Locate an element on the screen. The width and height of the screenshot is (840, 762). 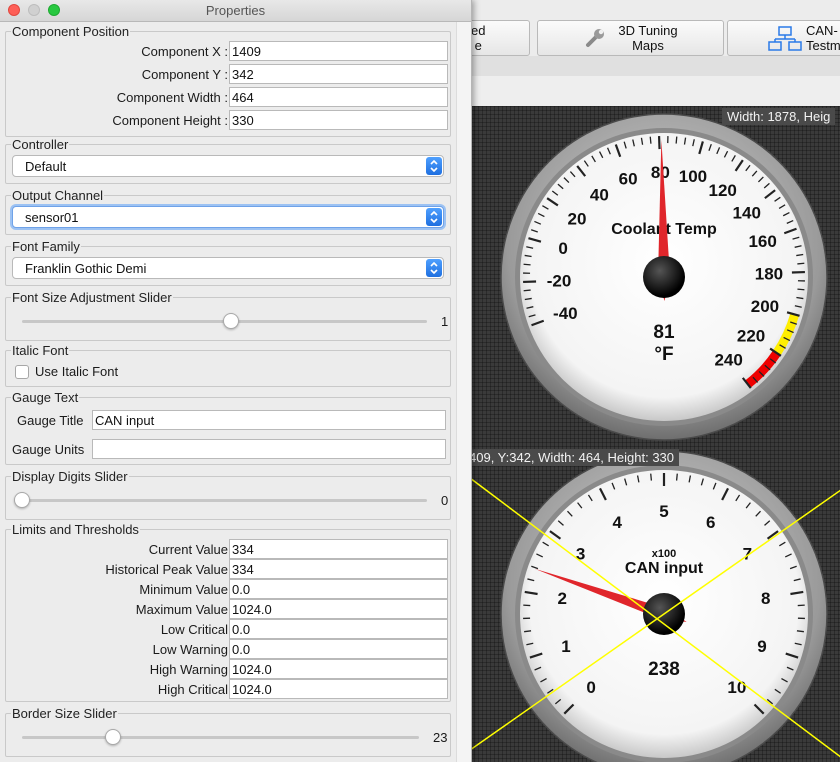
wrench-icon is located at coordinates (595, 38).